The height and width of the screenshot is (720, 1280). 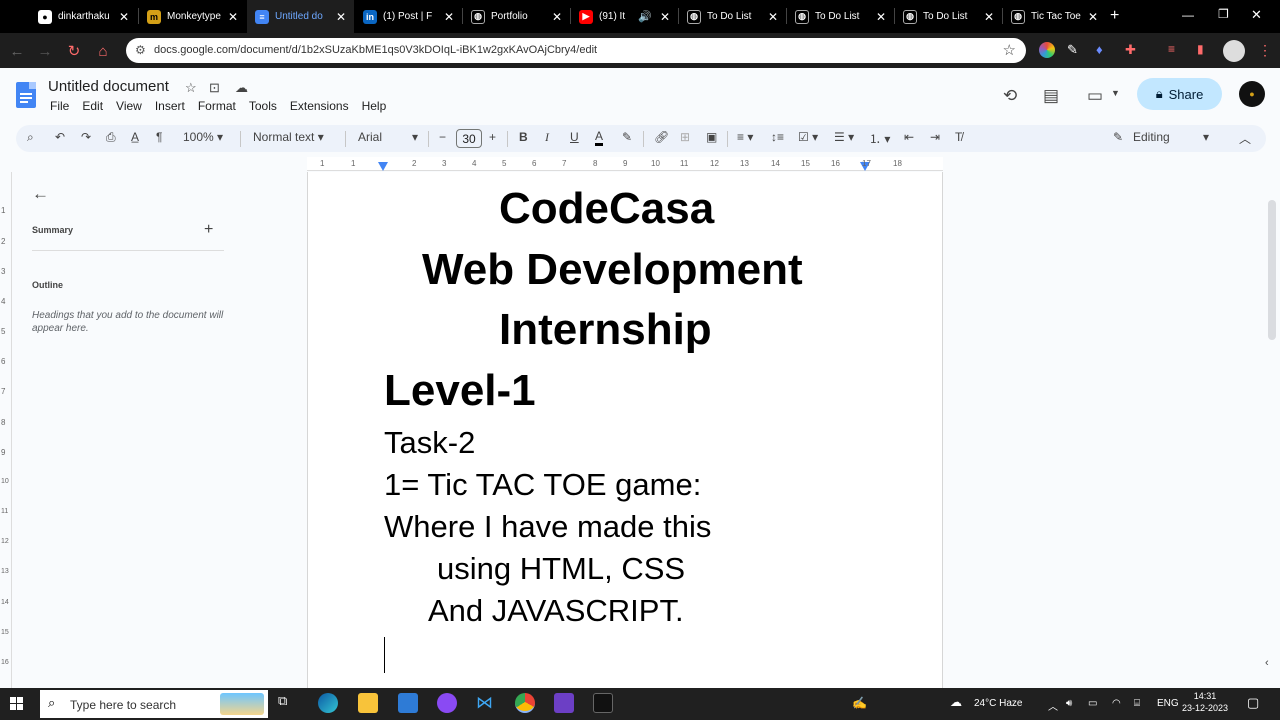 What do you see at coordinates (154, 704) in the screenshot?
I see `taskbar-search-input: ⌕ Type here to search` at bounding box center [154, 704].